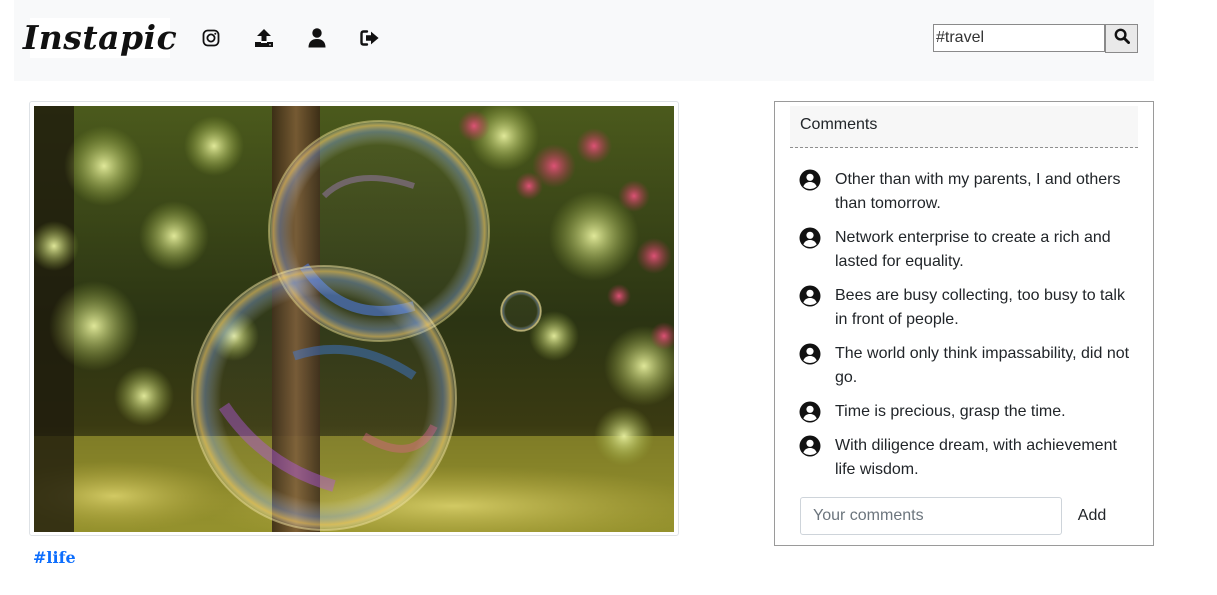 Image resolution: width=1217 pixels, height=595 pixels. Describe the element at coordinates (100, 38) in the screenshot. I see `logo: Instapic` at that location.